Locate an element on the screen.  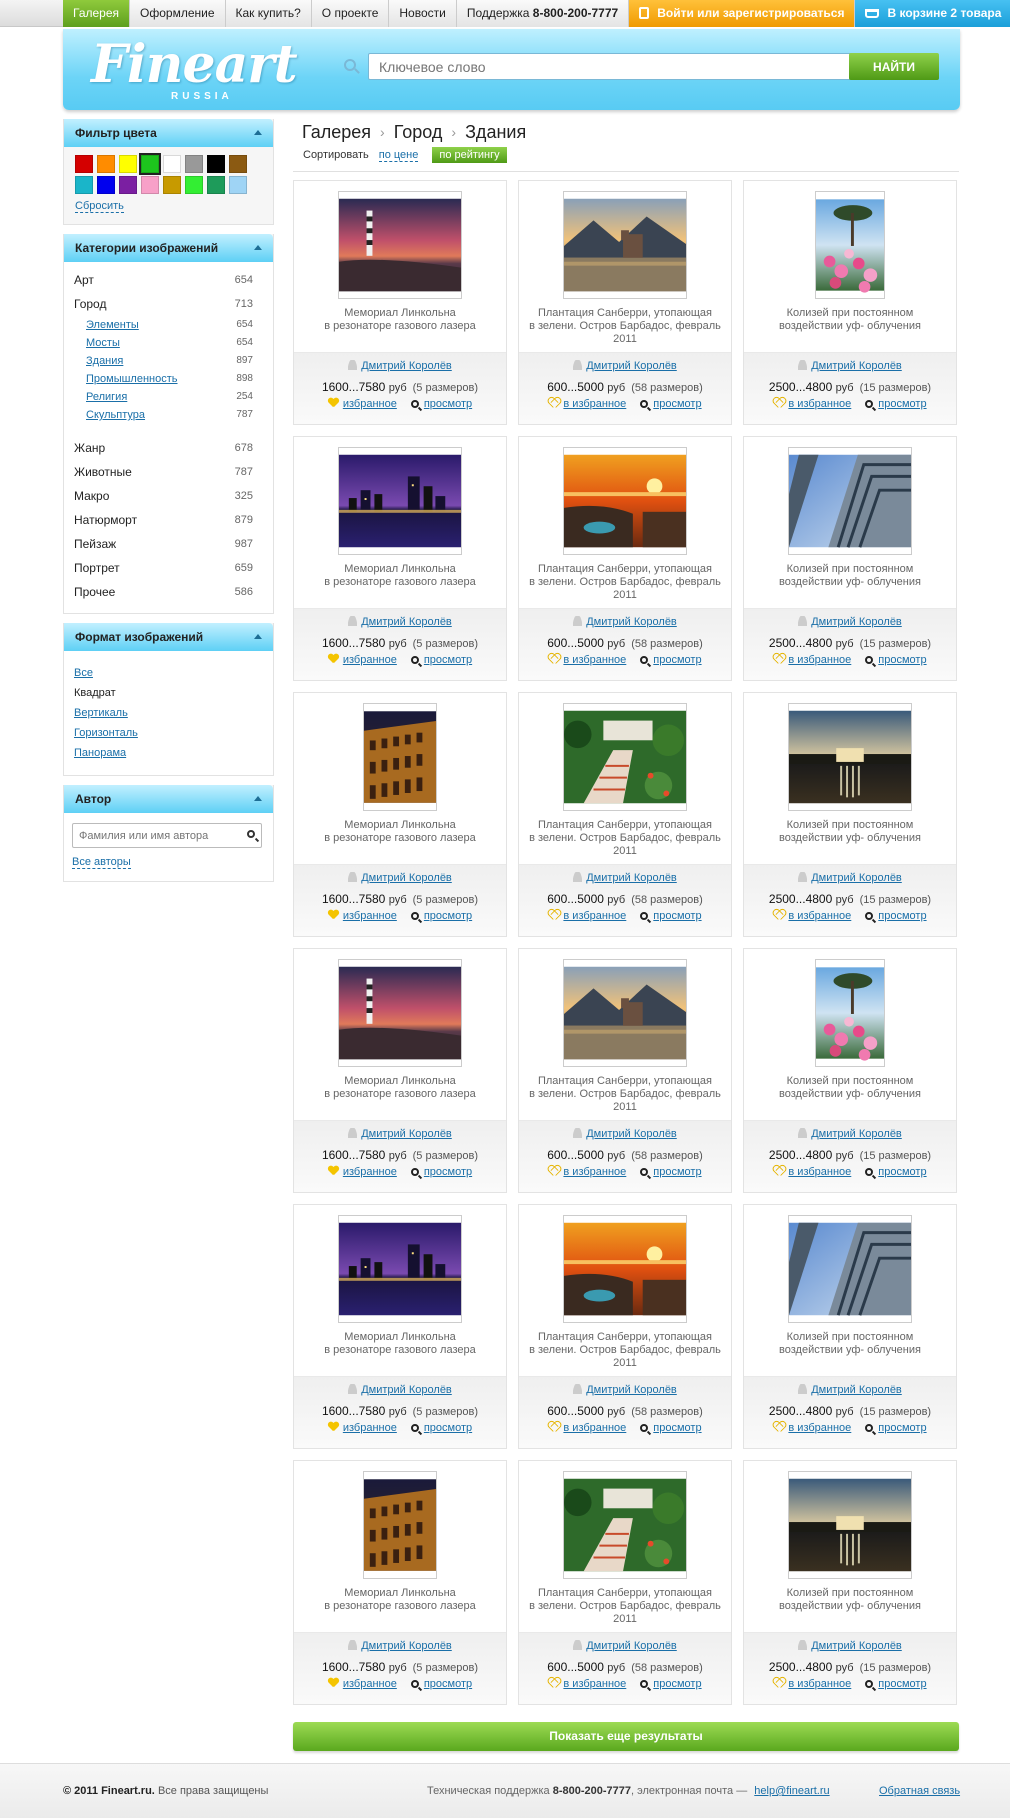
all-authors-link: Все авторы is located at coordinates (101, 862).